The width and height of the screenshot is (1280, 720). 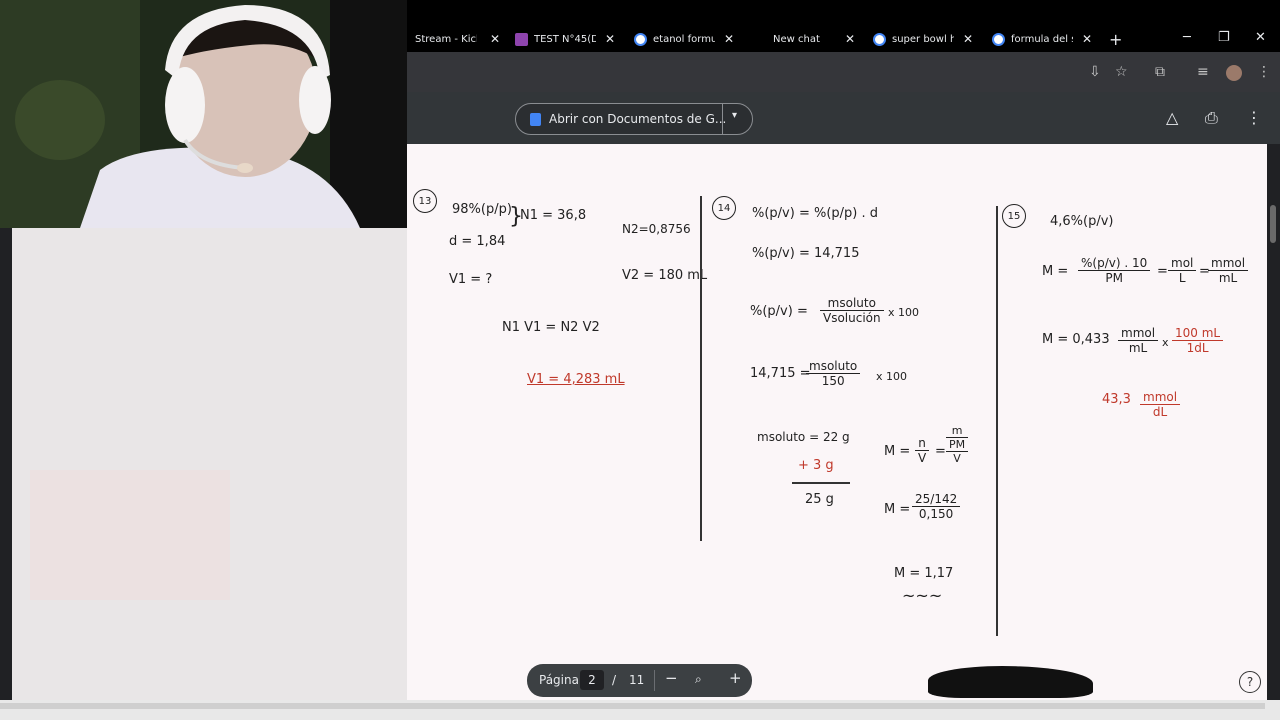 I want to click on denominator: PM, so click(x=1114, y=278).